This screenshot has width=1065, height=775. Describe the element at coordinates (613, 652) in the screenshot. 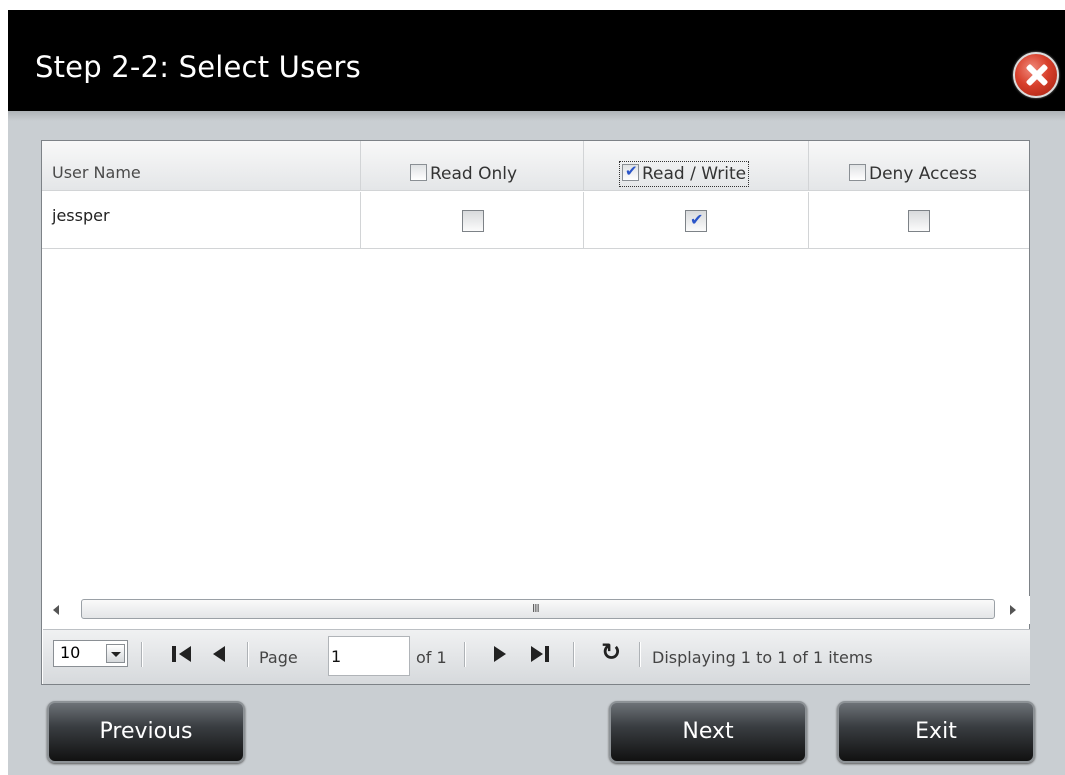

I see `refresh-icon: ↻` at that location.